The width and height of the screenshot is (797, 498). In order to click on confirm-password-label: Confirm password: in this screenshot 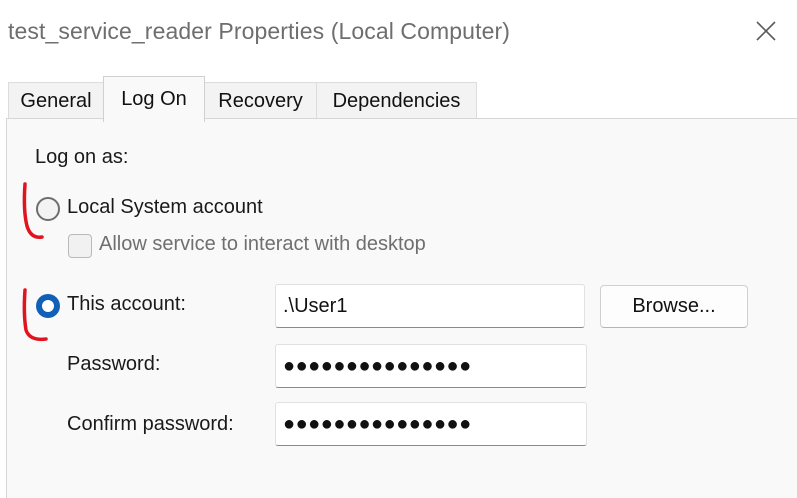, I will do `click(150, 424)`.